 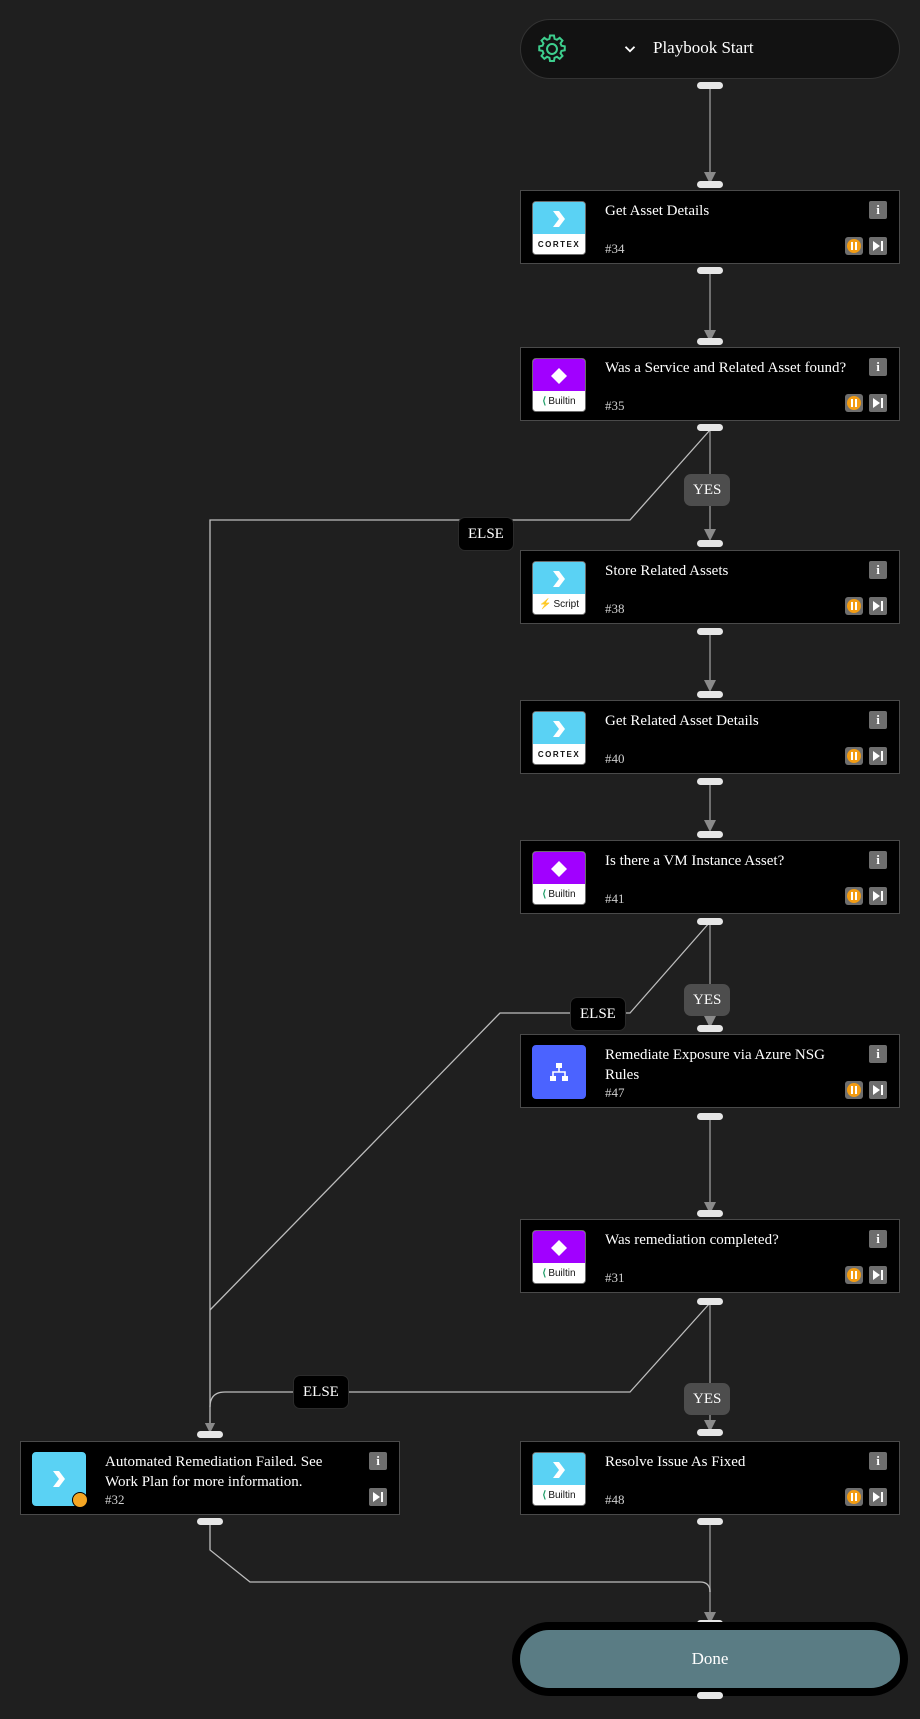 I want to click on task-node-48: ⟨ Builtin Resolve Issue As Fixed #48 i, so click(x=710, y=1478).